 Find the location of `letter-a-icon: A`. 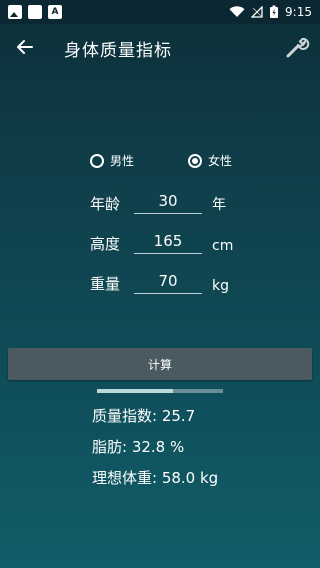

letter-a-icon: A is located at coordinates (55, 12).